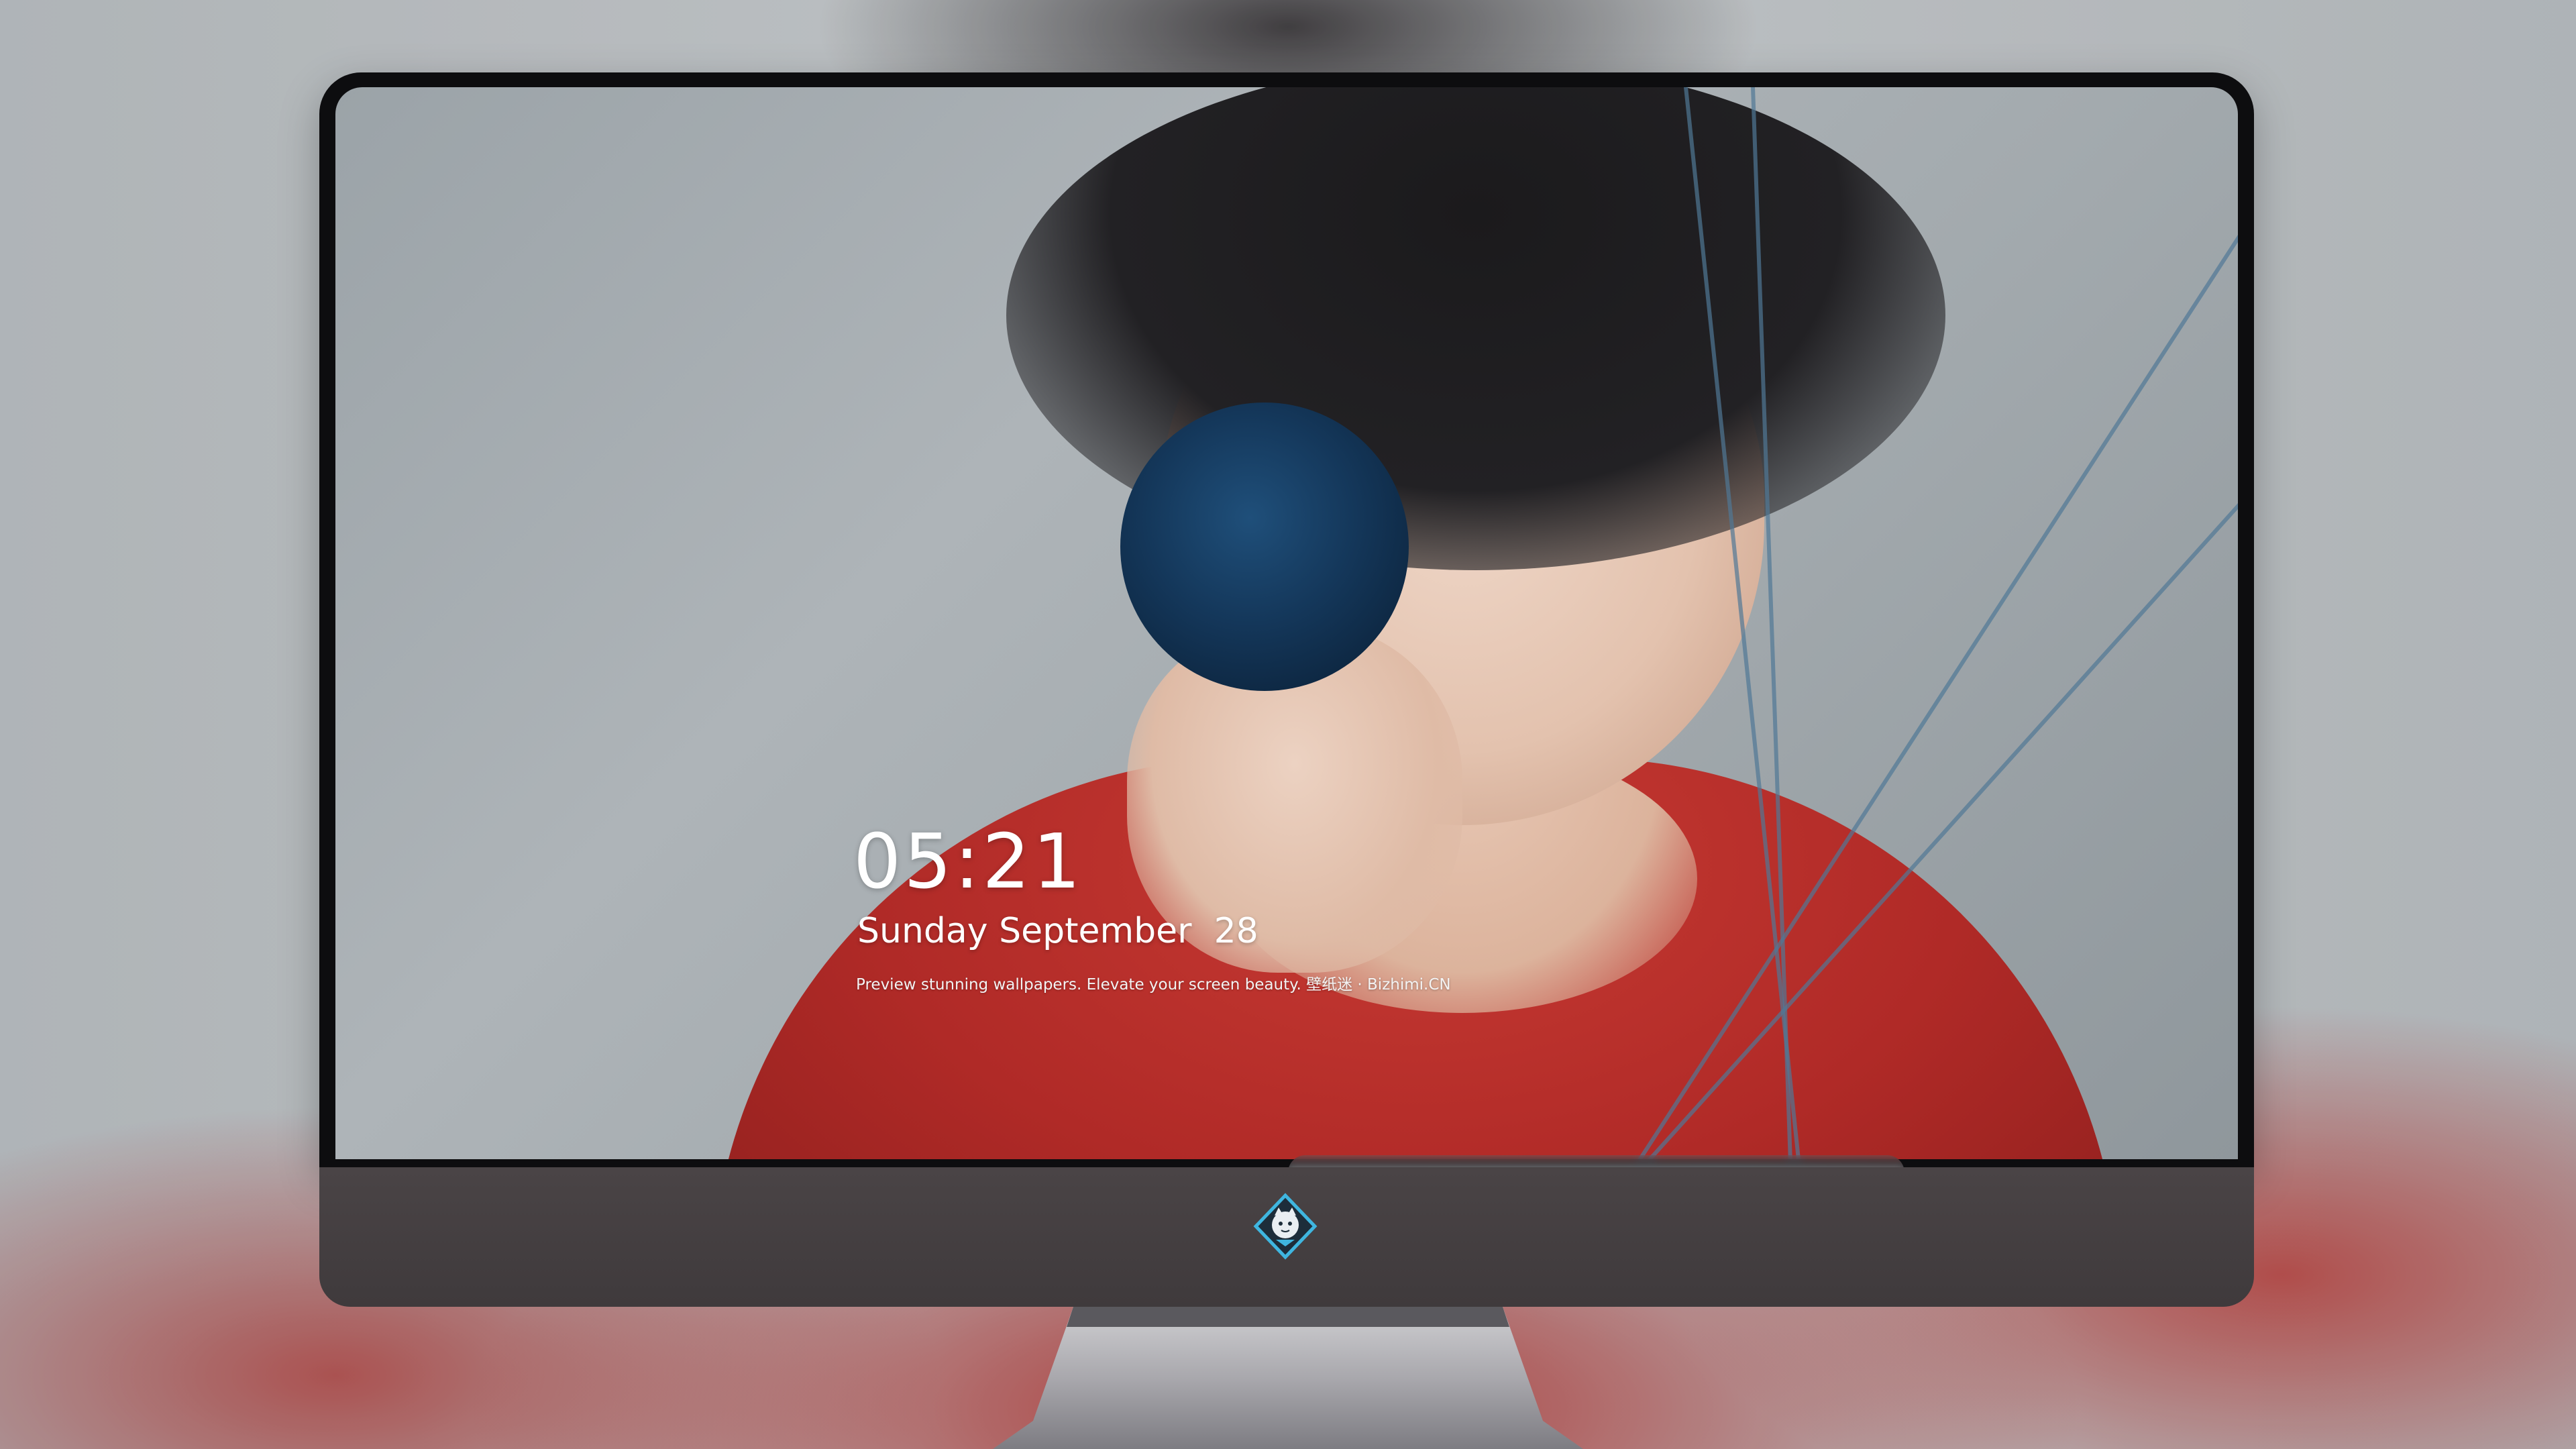  I want to click on brand-logo-icon, so click(1285, 1226).